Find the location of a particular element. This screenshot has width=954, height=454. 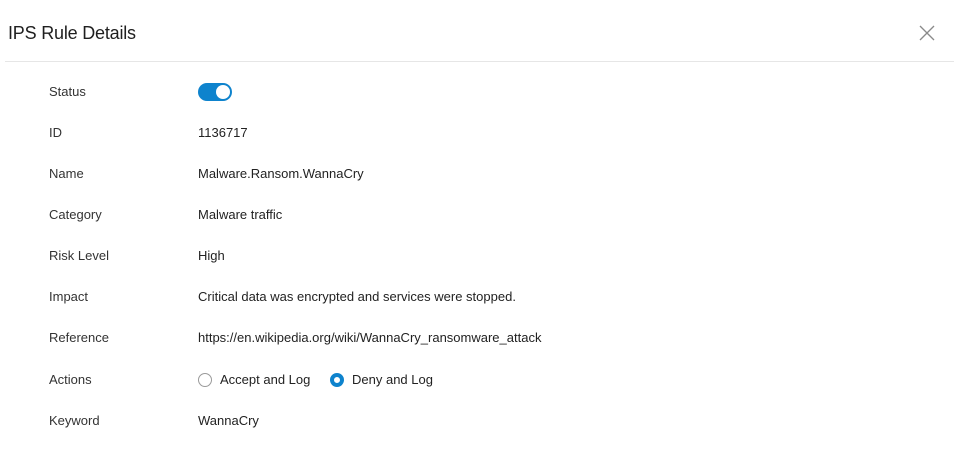

row-actions: Actions Accept and Log Deny and Log is located at coordinates (477, 380).